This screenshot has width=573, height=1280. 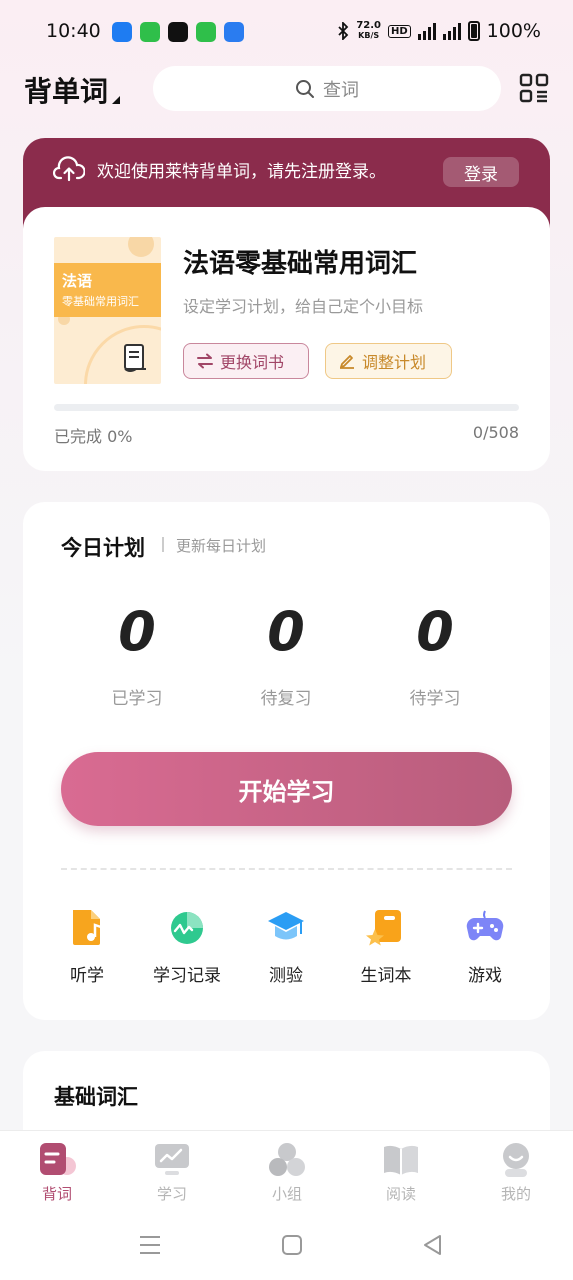 I want to click on app-header: 背单词 查词, so click(x=286, y=90).